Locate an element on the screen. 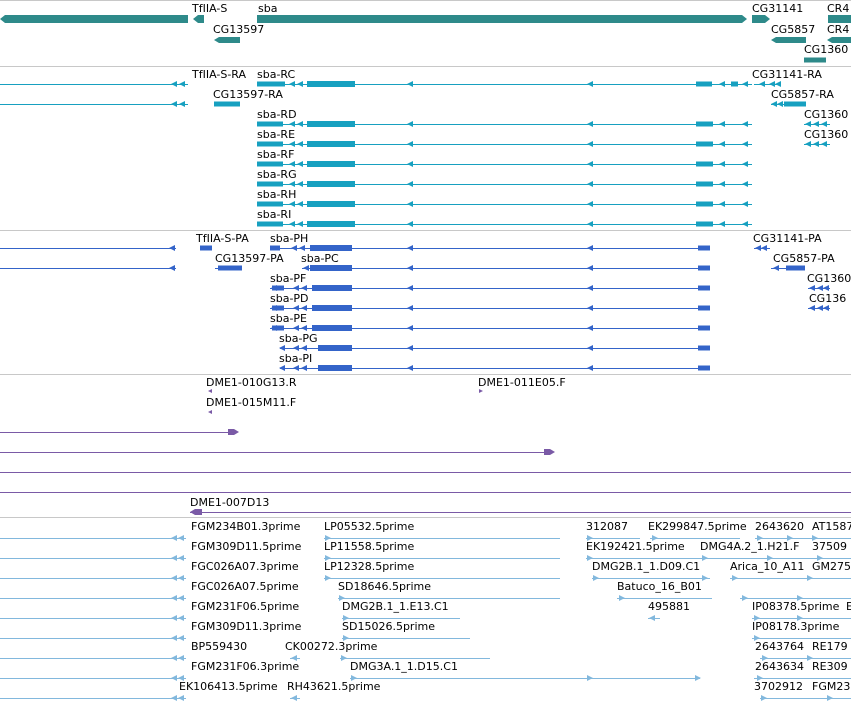 The height and width of the screenshot is (702, 851). gene-label-cg13597: CG13597 is located at coordinates (238, 29).